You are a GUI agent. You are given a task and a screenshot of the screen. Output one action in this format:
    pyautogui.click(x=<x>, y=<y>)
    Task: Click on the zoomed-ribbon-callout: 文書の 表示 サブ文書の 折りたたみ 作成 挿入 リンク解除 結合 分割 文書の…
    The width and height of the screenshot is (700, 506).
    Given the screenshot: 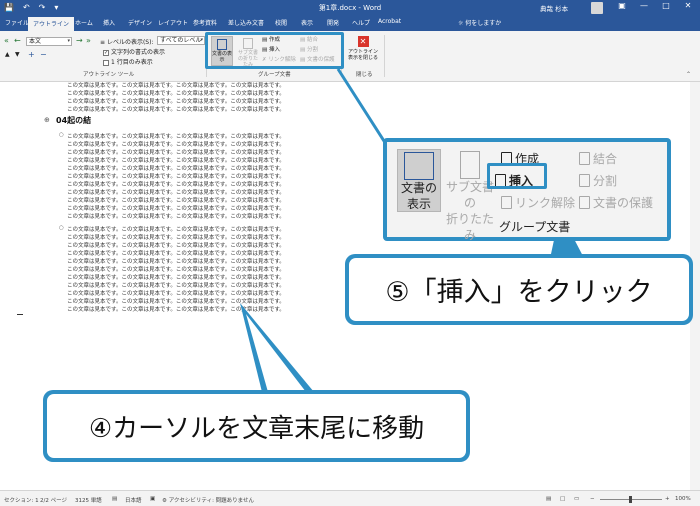 What is the action you would take?
    pyautogui.click(x=527, y=190)
    